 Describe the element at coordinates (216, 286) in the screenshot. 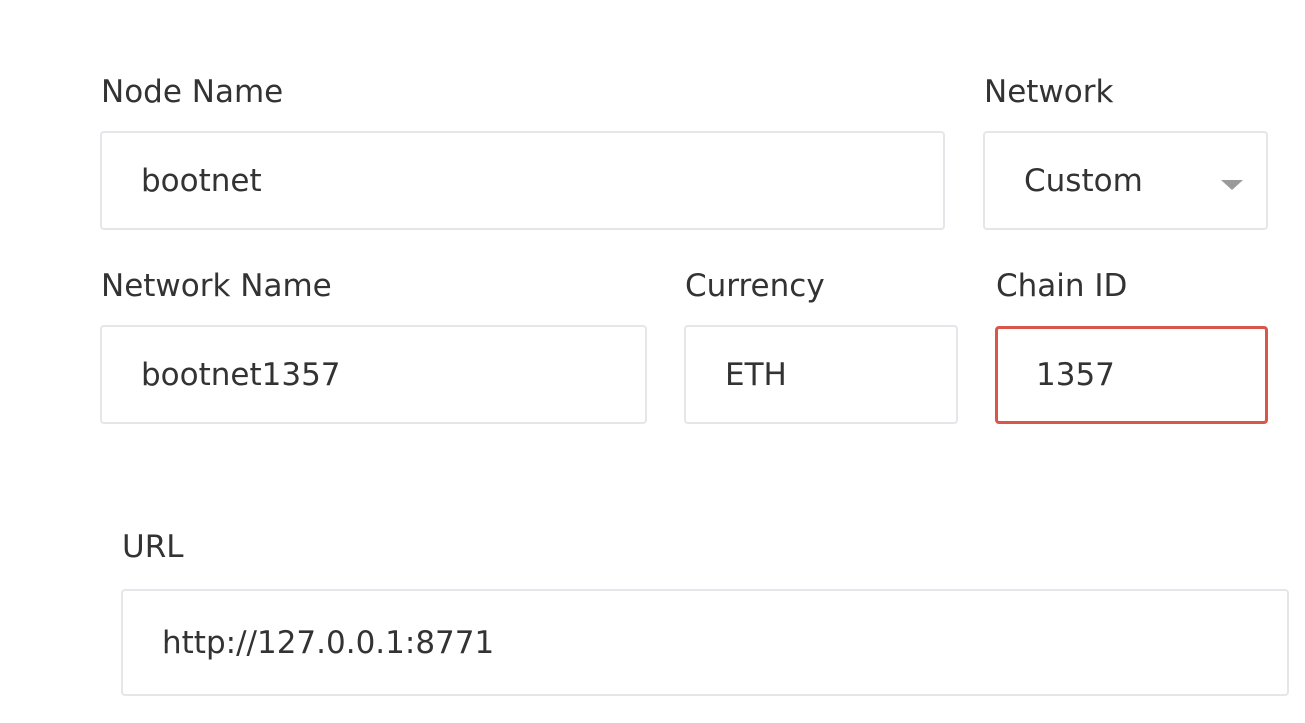

I see `network-name-label: Network Name` at that location.